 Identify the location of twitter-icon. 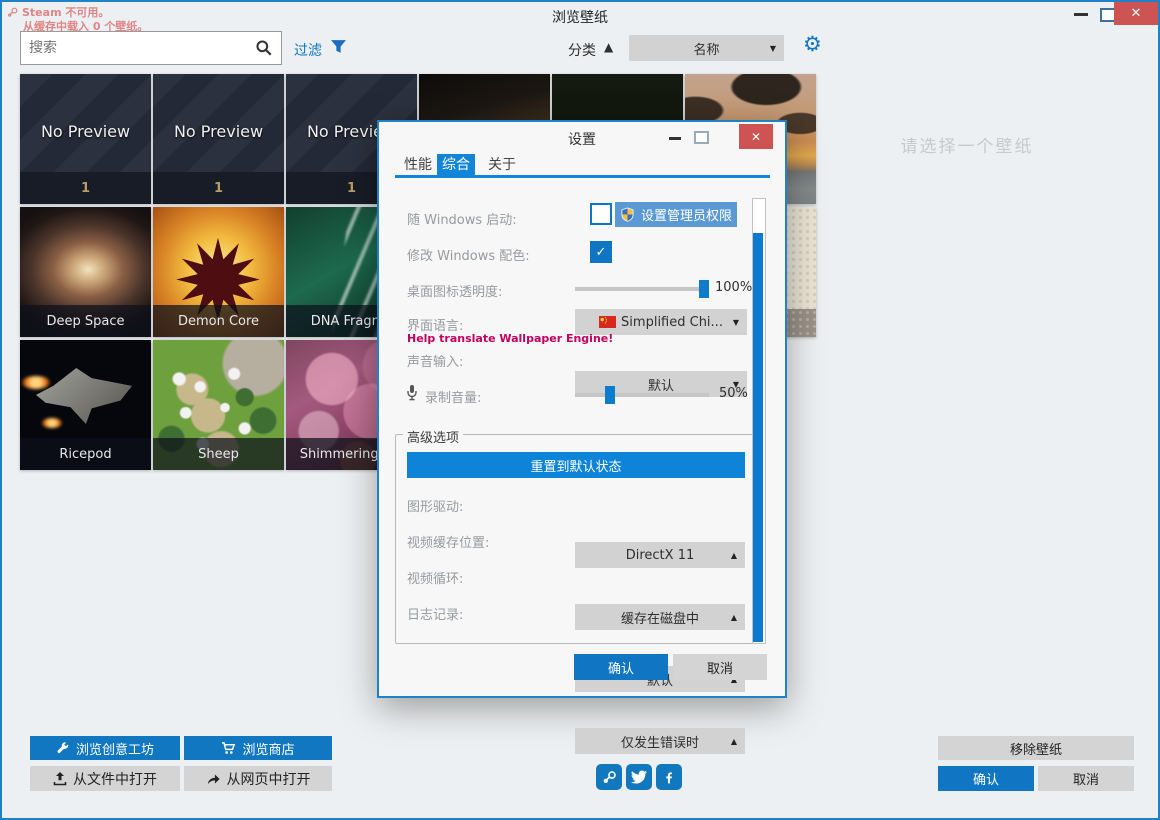
(639, 777).